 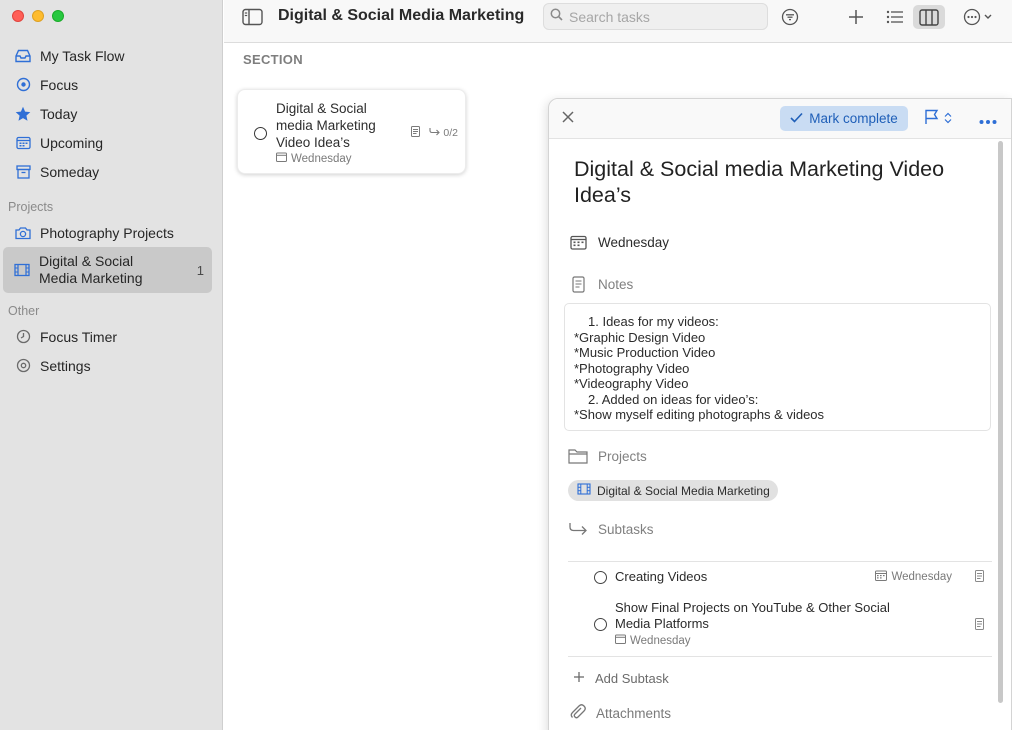 What do you see at coordinates (932, 119) in the screenshot?
I see `flag-icon` at bounding box center [932, 119].